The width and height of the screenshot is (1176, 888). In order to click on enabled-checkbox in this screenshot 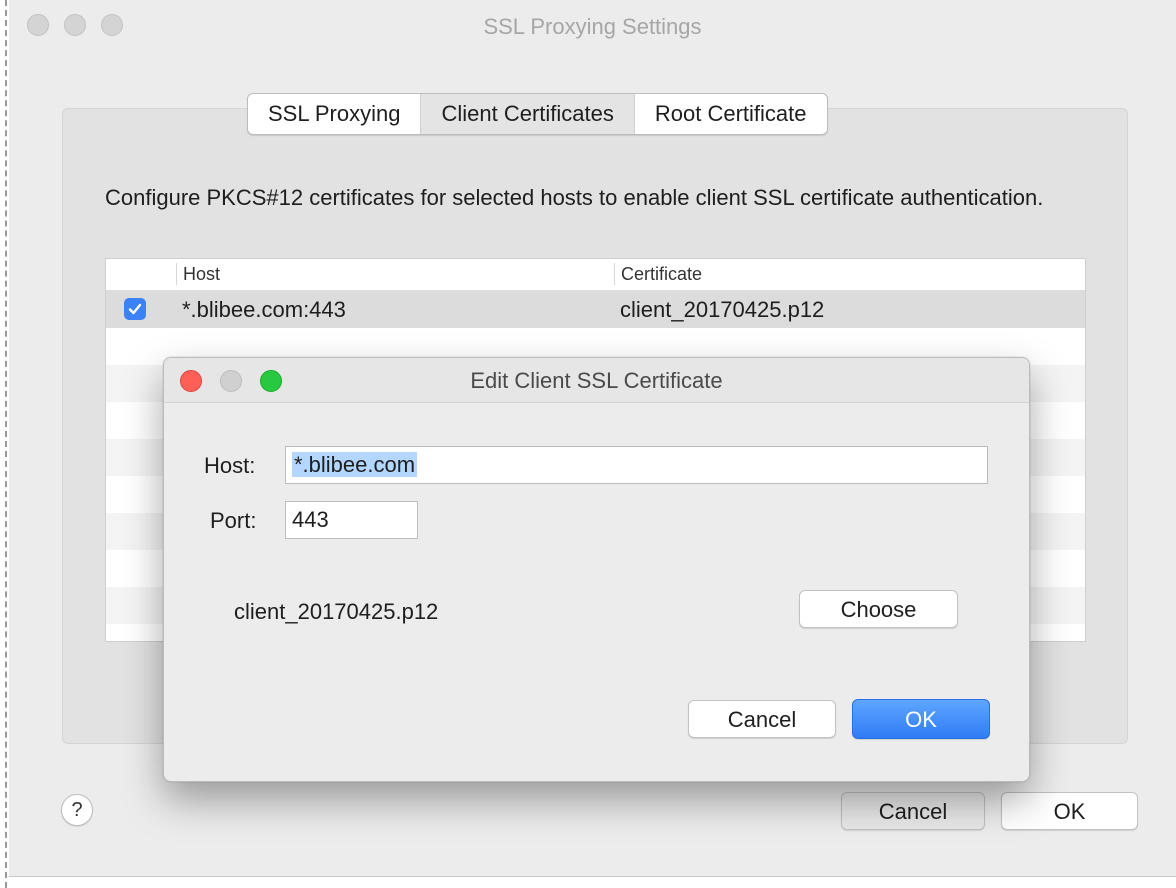, I will do `click(135, 309)`.